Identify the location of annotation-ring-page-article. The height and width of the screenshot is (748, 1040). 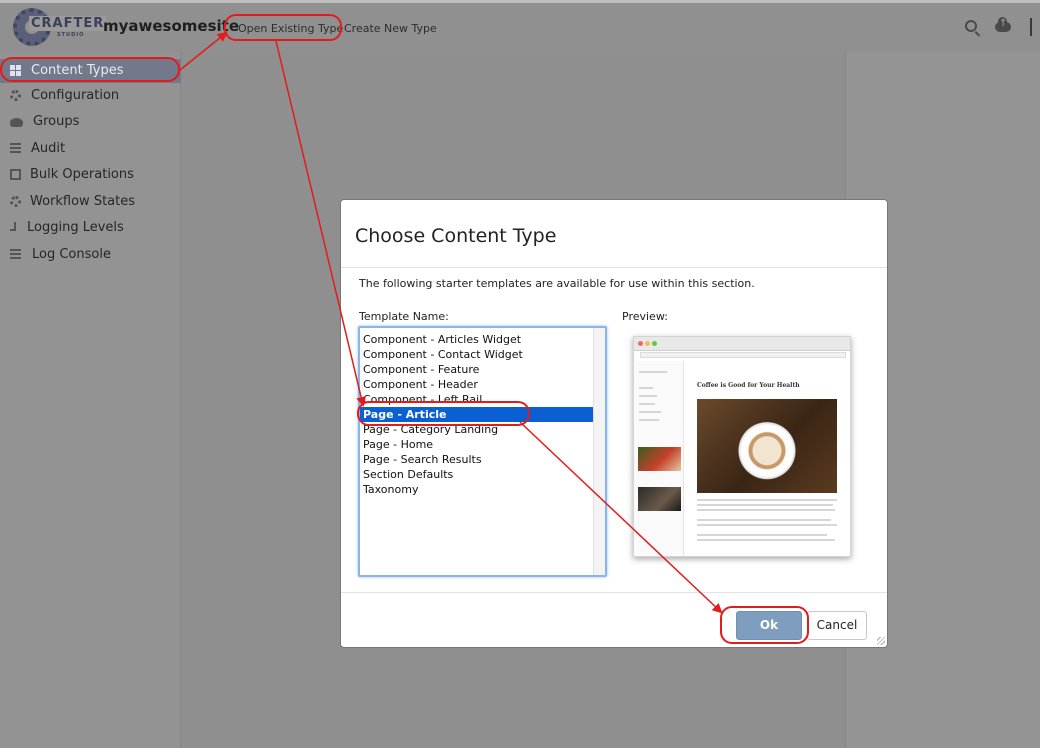
(443, 413).